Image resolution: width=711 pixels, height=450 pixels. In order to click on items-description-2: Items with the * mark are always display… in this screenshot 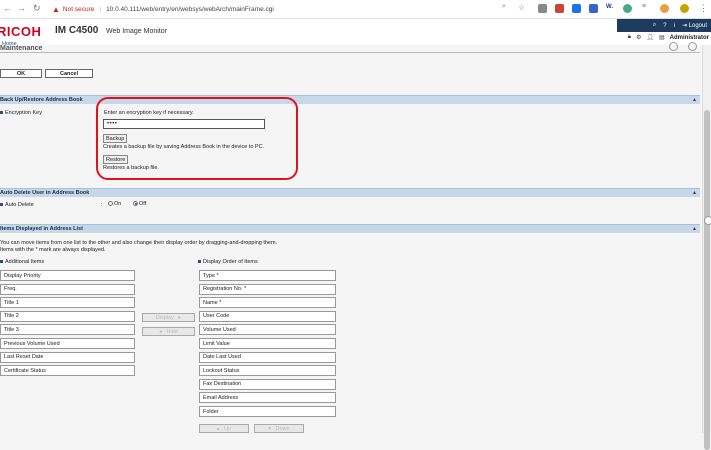, I will do `click(53, 250)`.